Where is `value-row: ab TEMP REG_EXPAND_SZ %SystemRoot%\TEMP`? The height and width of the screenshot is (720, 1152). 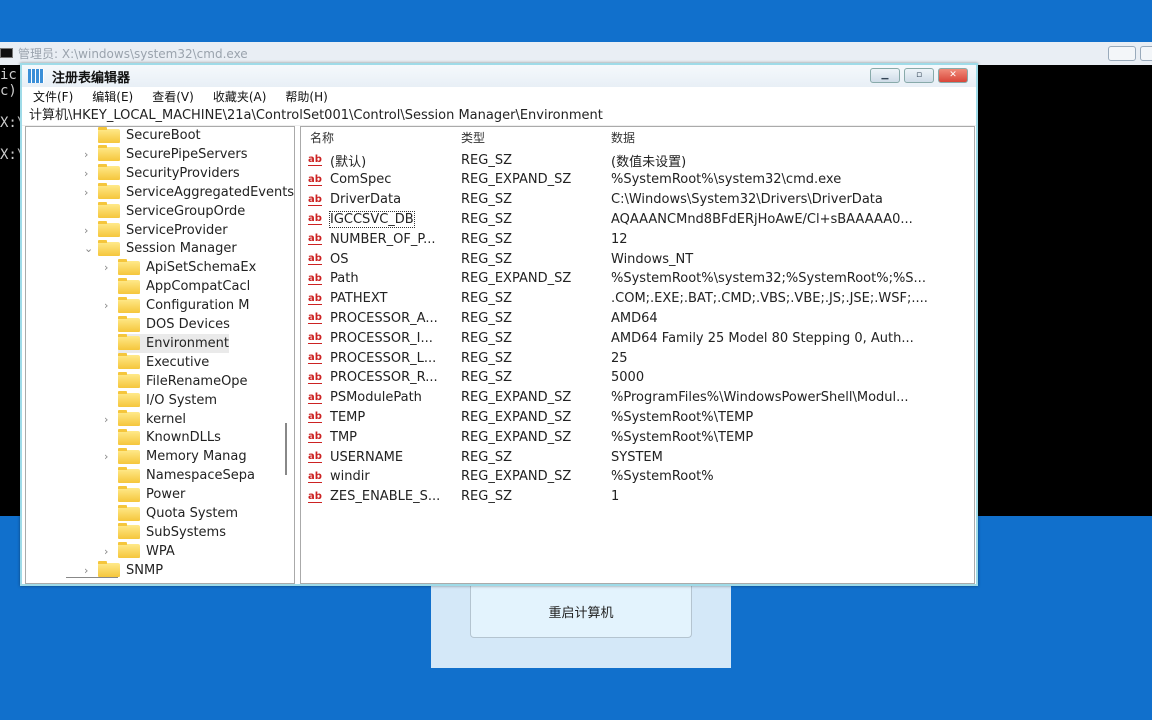 value-row: ab TEMP REG_EXPAND_SZ %SystemRoot%\TEMP is located at coordinates (637, 417).